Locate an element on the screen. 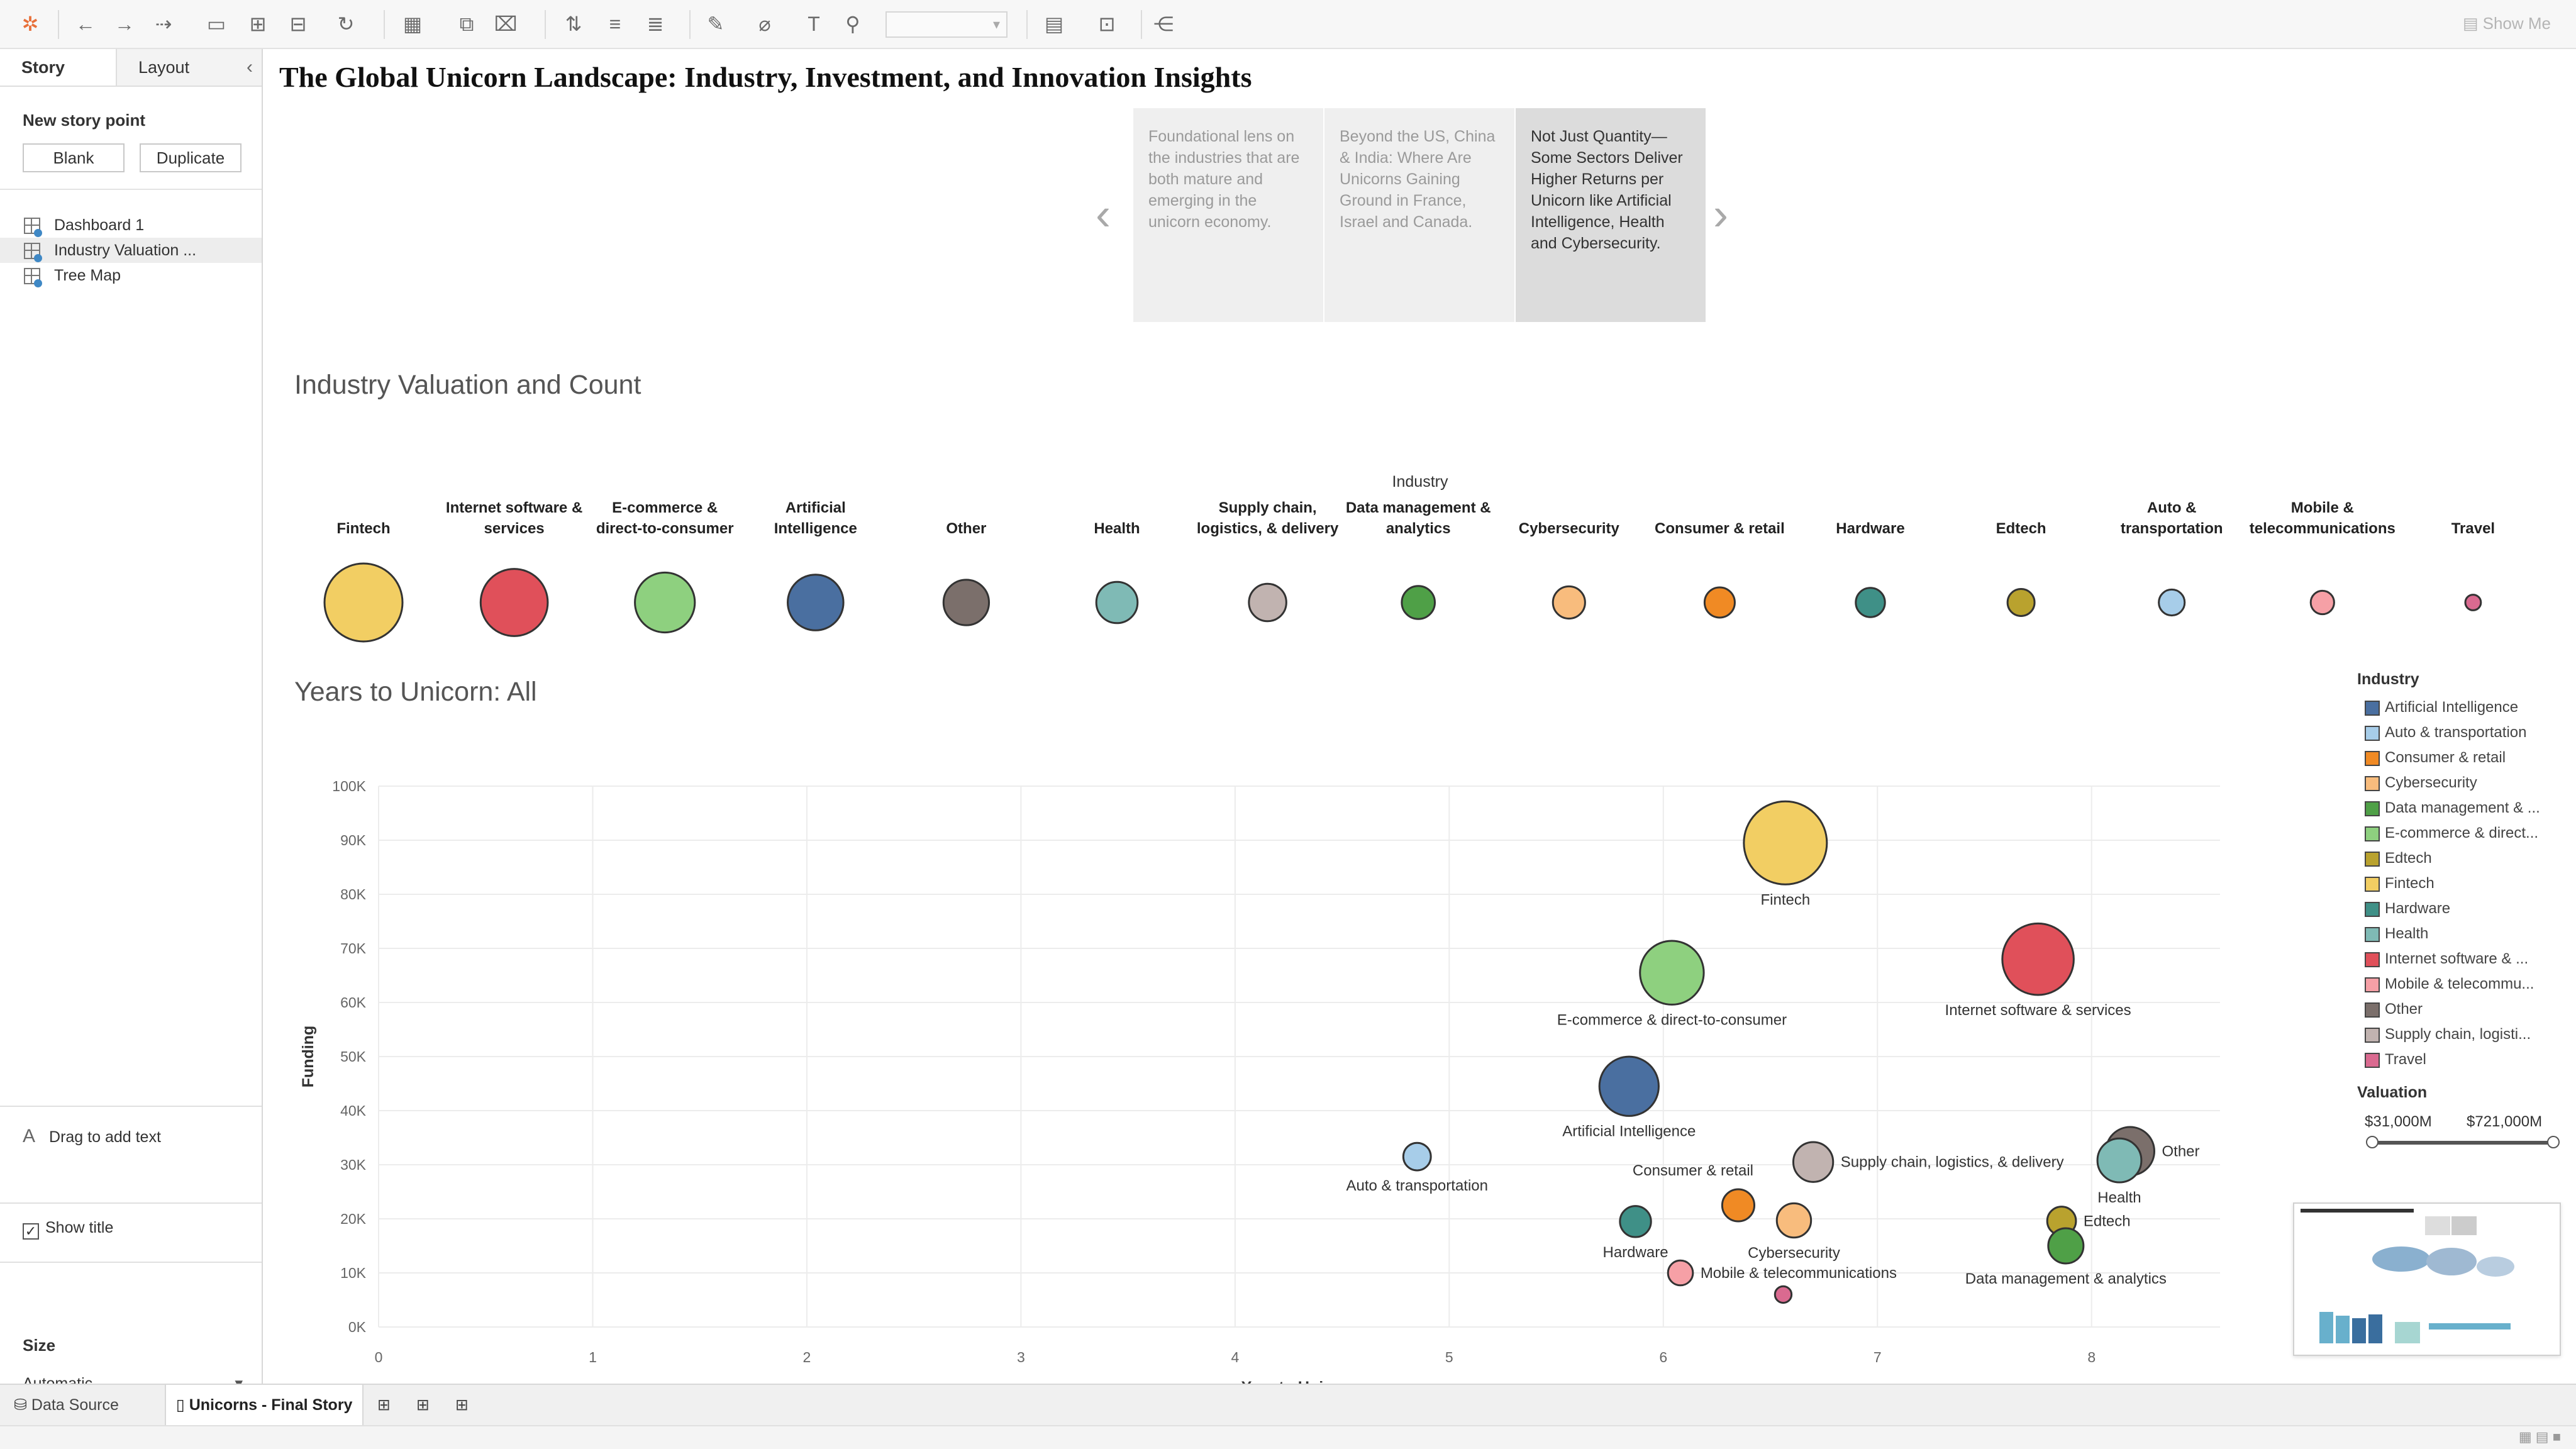 The width and height of the screenshot is (2576, 1449). show-me-icon: ▤ is located at coordinates (2472, 23).